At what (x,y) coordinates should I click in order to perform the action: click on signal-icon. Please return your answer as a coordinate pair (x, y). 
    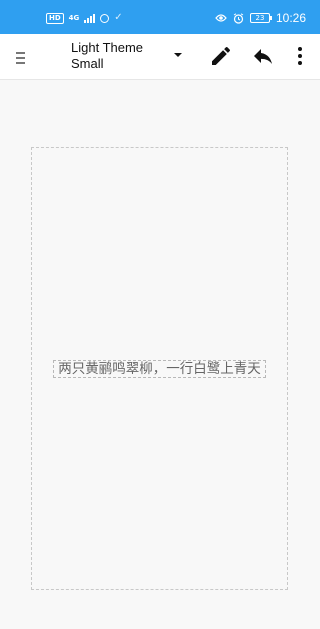
    Looking at the image, I should click on (90, 18).